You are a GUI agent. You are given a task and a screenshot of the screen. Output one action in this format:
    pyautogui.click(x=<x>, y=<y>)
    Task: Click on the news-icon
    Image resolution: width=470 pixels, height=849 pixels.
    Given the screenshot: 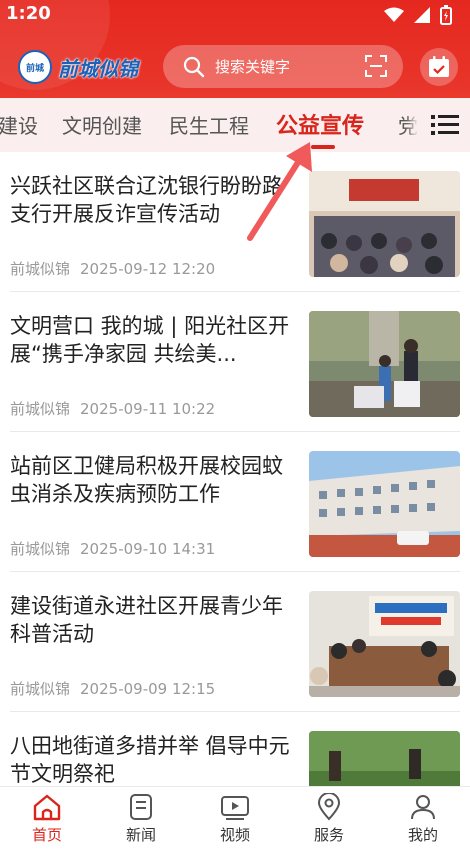 What is the action you would take?
    pyautogui.click(x=141, y=807)
    